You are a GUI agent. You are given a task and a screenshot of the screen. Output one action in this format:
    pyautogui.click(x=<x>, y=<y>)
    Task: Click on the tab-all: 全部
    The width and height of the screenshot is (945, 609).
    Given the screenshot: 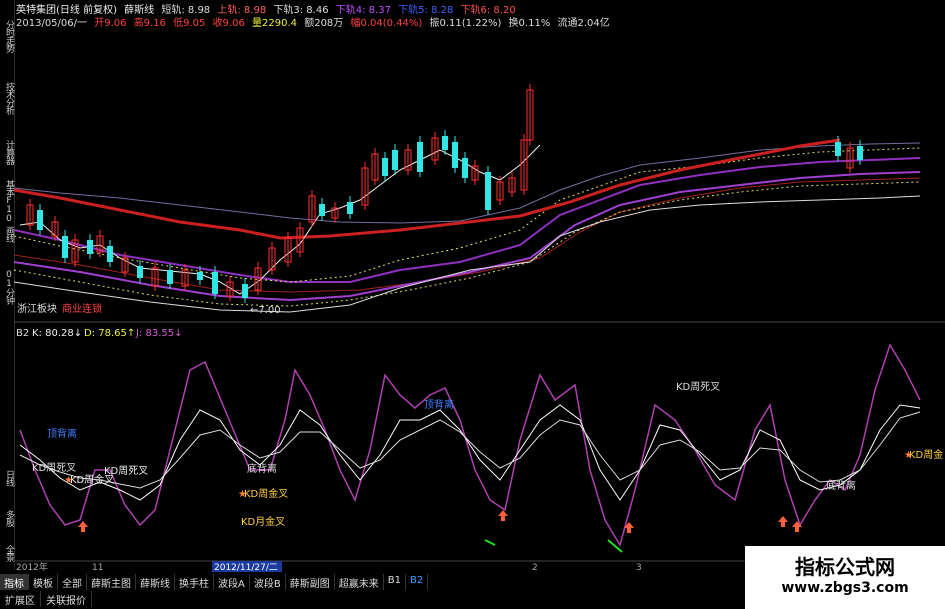 What is the action you would take?
    pyautogui.click(x=72, y=582)
    